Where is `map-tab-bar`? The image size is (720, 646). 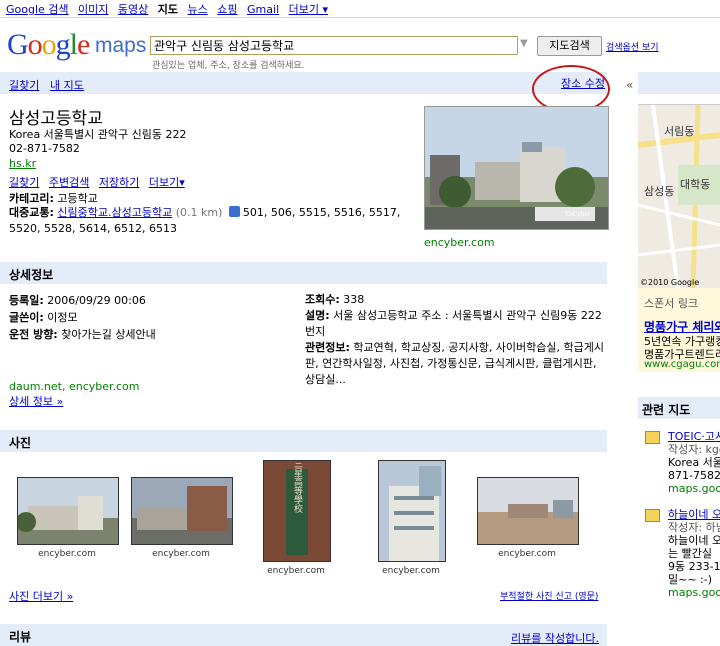 map-tab-bar is located at coordinates (679, 83).